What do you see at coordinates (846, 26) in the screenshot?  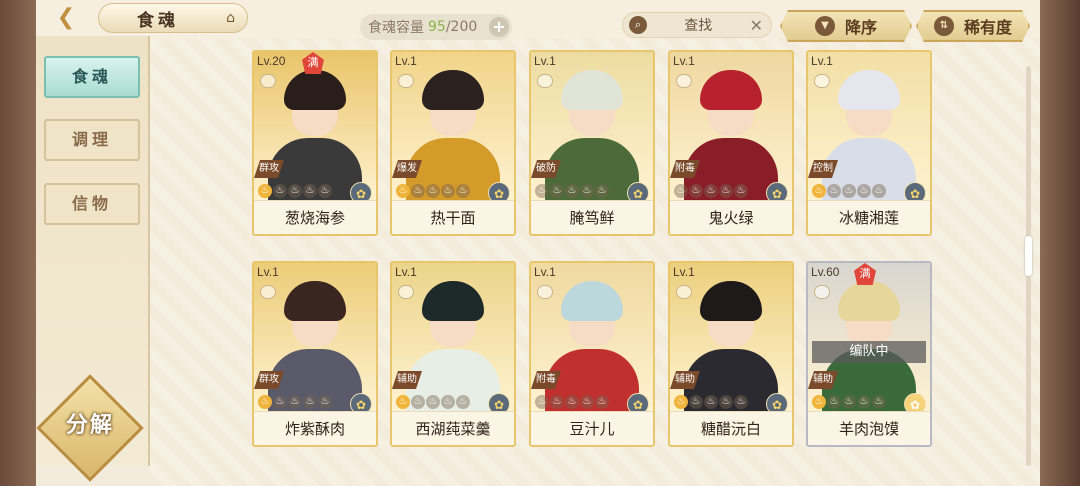 I see `sort-order-button: ▼ 降序` at bounding box center [846, 26].